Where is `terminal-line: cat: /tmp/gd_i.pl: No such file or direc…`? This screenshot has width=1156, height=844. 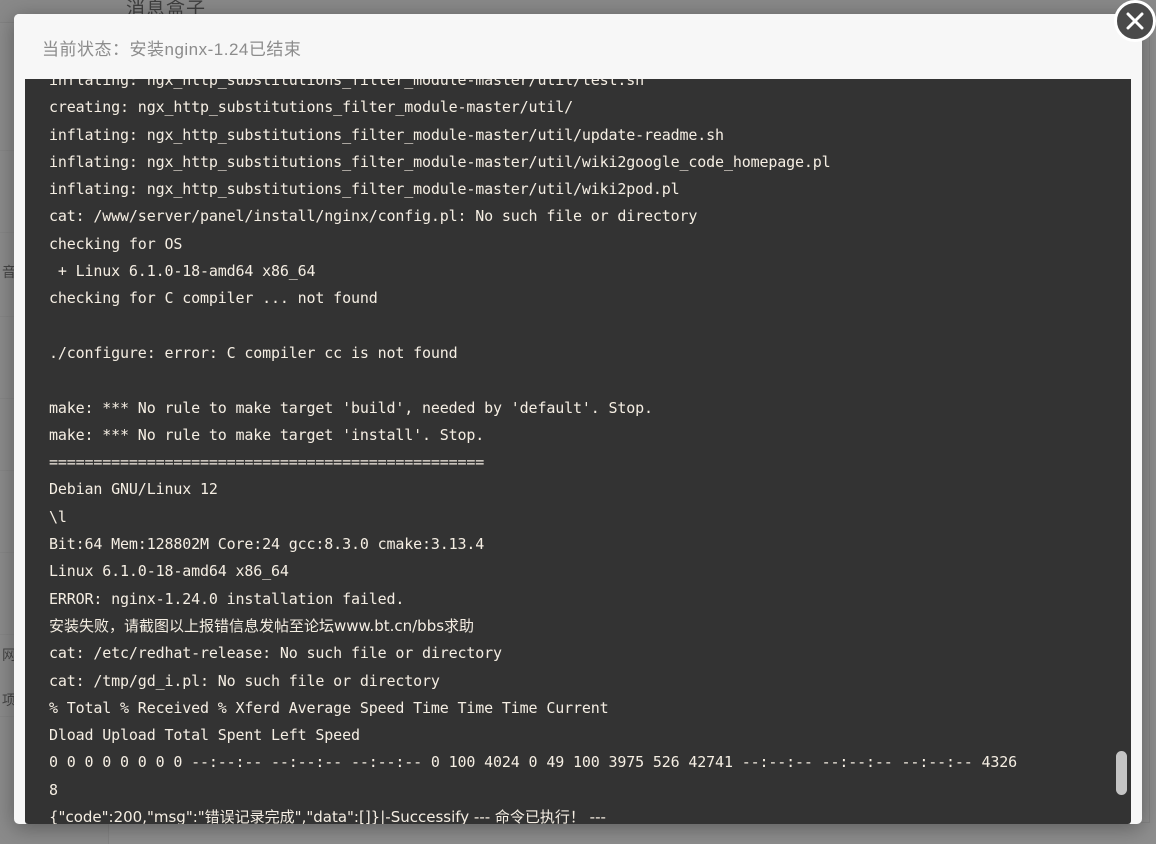
terminal-line: cat: /tmp/gd_i.pl: No such file or direc… is located at coordinates (244, 680).